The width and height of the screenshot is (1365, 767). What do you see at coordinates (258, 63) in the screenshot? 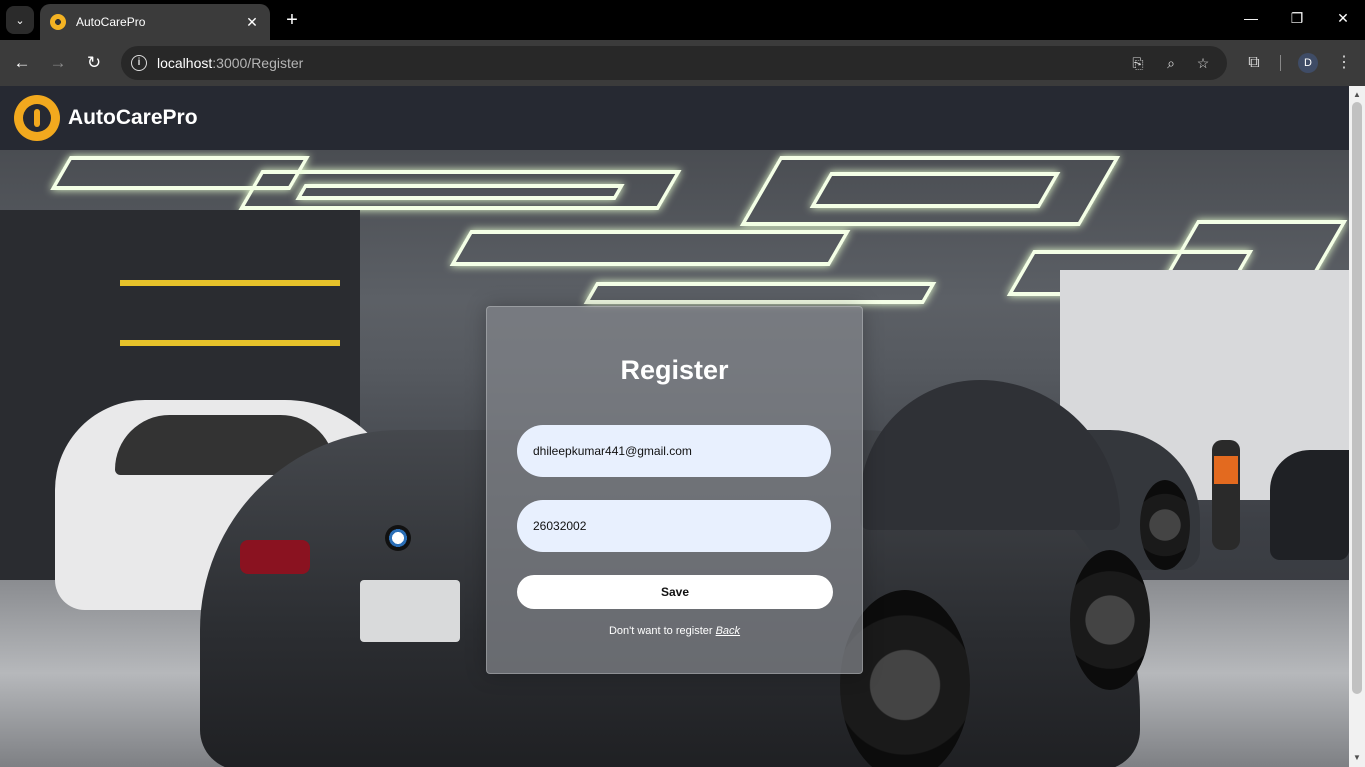
I see `url-path: :3000/Register` at bounding box center [258, 63].